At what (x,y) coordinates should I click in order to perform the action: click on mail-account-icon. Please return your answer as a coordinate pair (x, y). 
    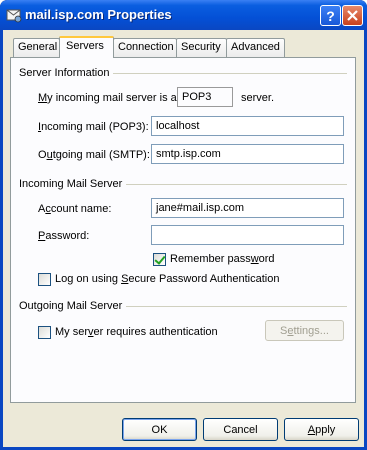
    Looking at the image, I should click on (14, 16).